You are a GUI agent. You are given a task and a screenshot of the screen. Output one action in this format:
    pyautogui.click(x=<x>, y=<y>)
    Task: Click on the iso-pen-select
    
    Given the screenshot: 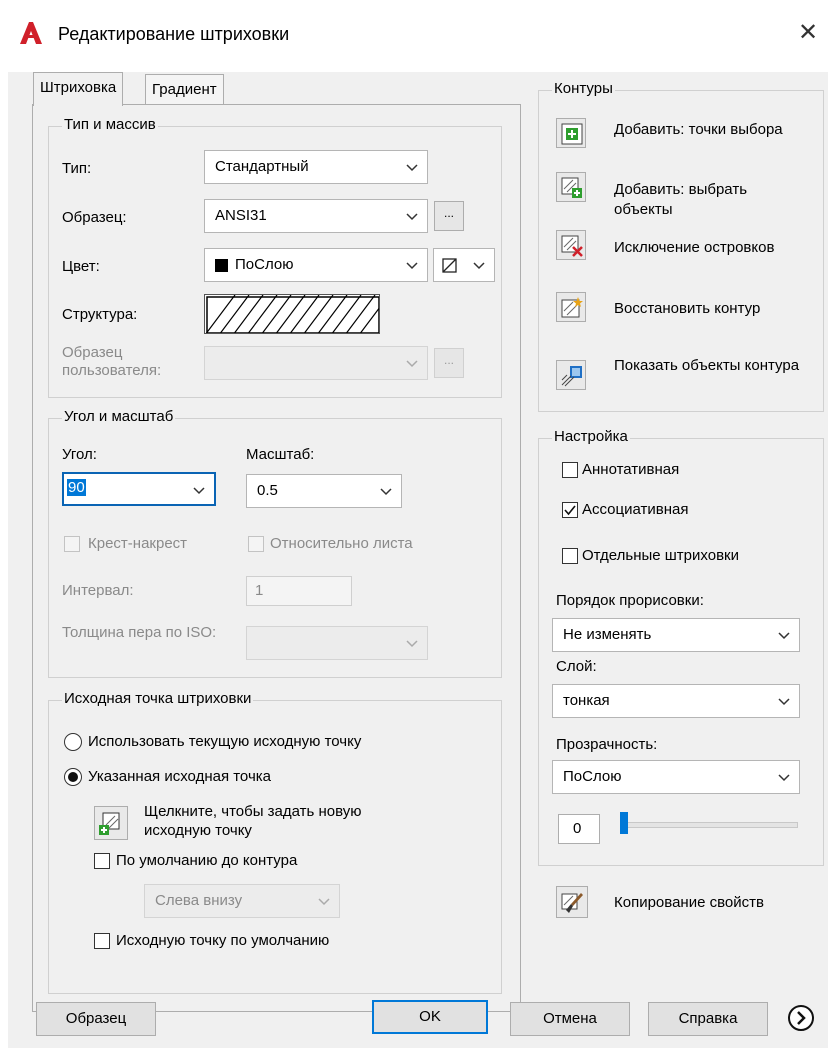 What is the action you would take?
    pyautogui.click(x=337, y=643)
    